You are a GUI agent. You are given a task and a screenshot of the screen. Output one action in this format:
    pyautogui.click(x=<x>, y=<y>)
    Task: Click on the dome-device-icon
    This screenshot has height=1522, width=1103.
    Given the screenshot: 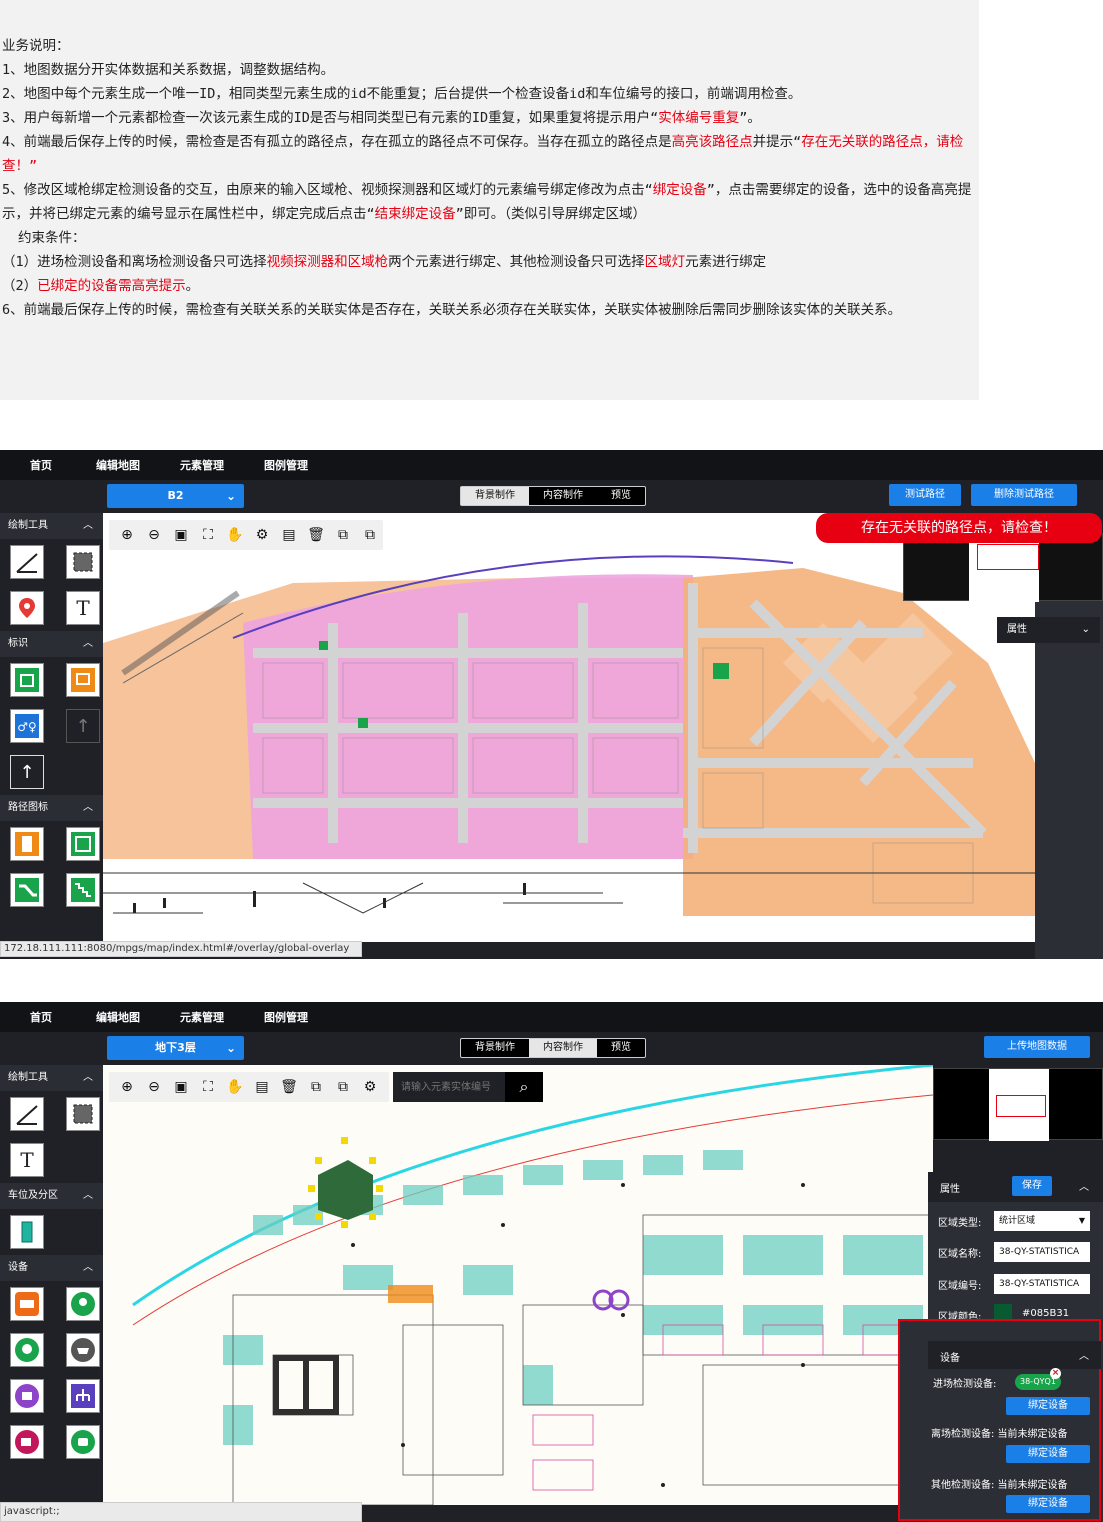 What is the action you would take?
    pyautogui.click(x=83, y=1350)
    